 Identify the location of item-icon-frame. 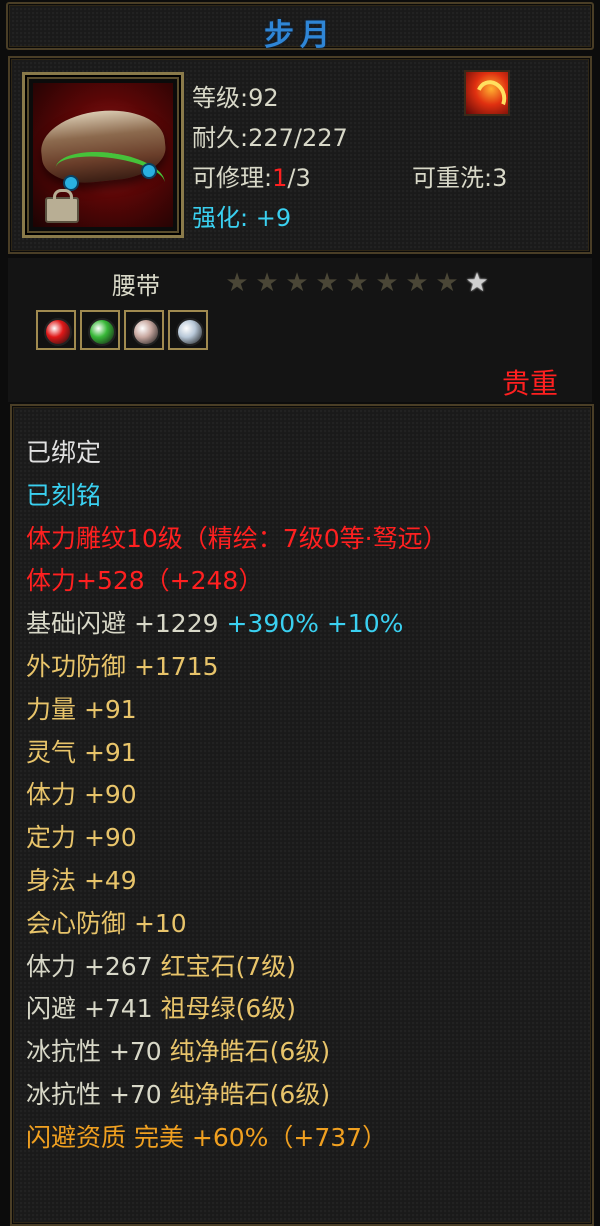
(103, 155).